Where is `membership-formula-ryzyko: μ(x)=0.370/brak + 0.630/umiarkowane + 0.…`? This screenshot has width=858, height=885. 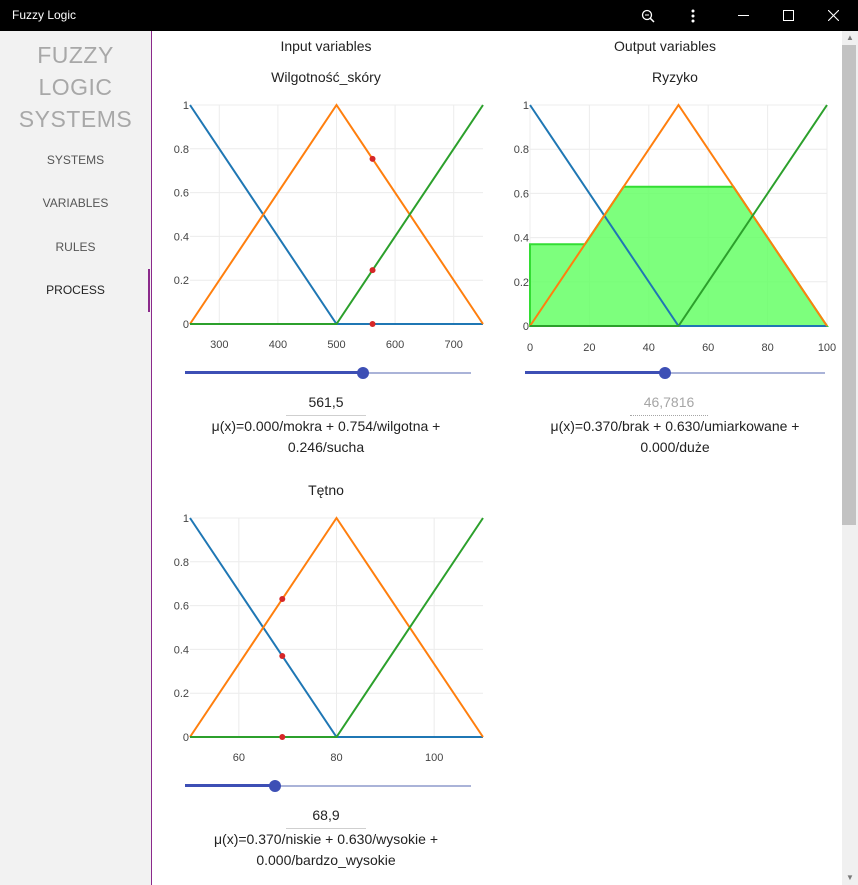
membership-formula-ryzyko: μ(x)=0.370/brak + 0.630/umiarkowane + 0.… is located at coordinates (675, 437).